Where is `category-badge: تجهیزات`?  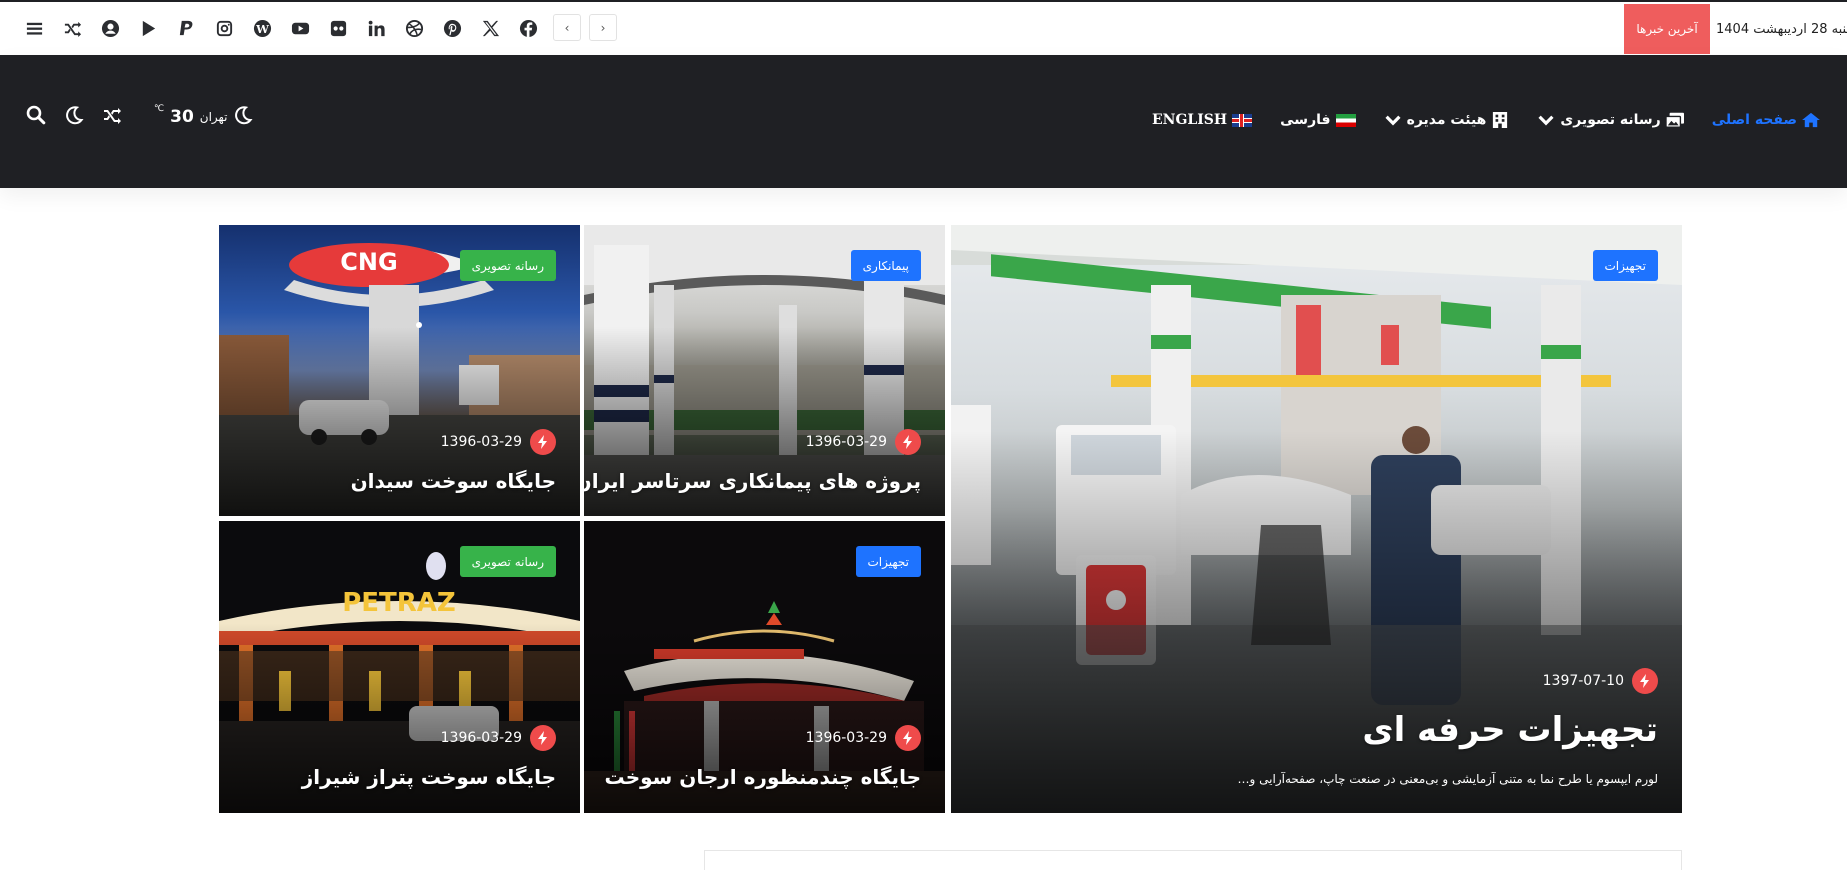 category-badge: تجهیزات is located at coordinates (888, 561).